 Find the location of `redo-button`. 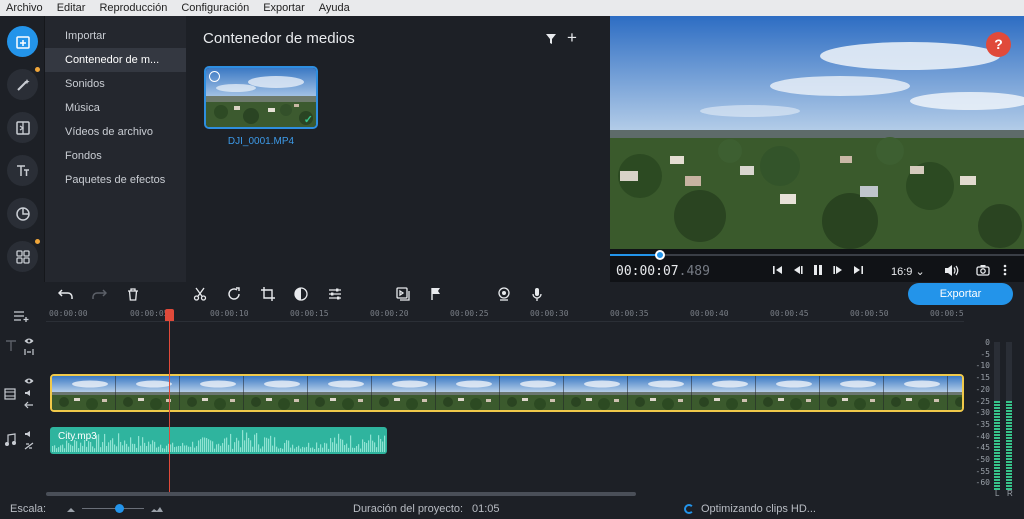

redo-button is located at coordinates (99, 294).